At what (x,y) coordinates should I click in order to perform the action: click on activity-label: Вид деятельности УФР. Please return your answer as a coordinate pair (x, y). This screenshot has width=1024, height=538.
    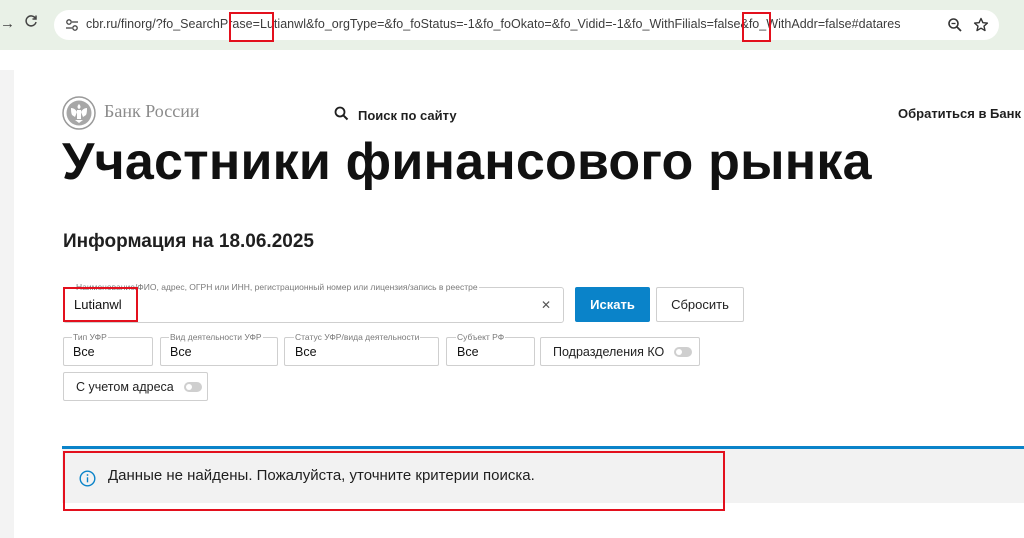
    Looking at the image, I should click on (216, 337).